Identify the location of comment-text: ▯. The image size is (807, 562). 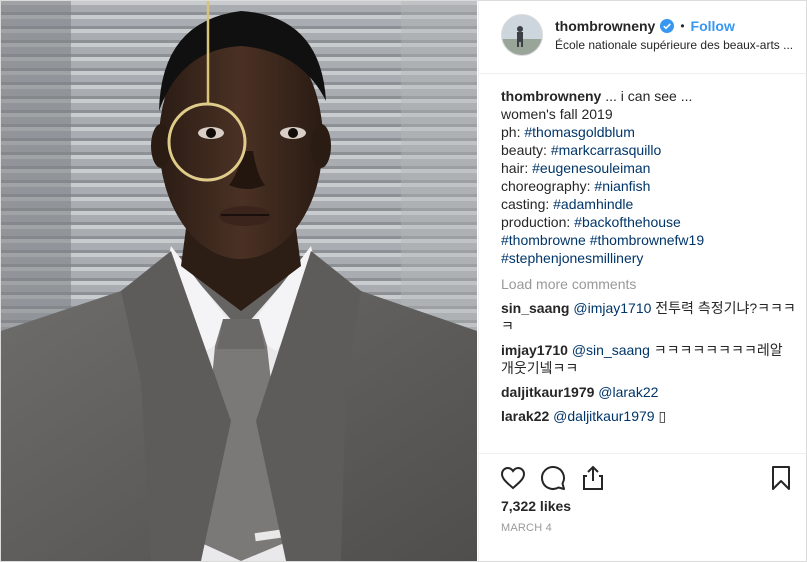
(660, 416).